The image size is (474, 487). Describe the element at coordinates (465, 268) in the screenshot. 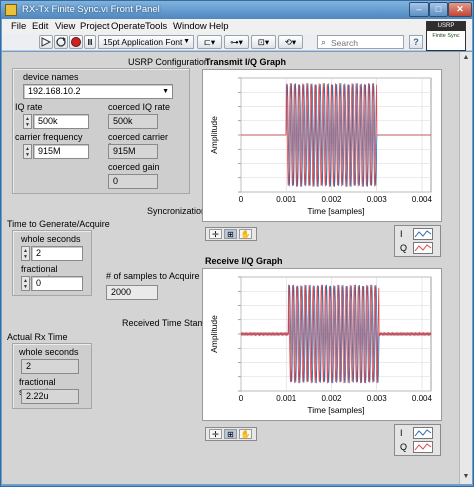

I see `vertical-scrollbar: ▲ ▼` at that location.